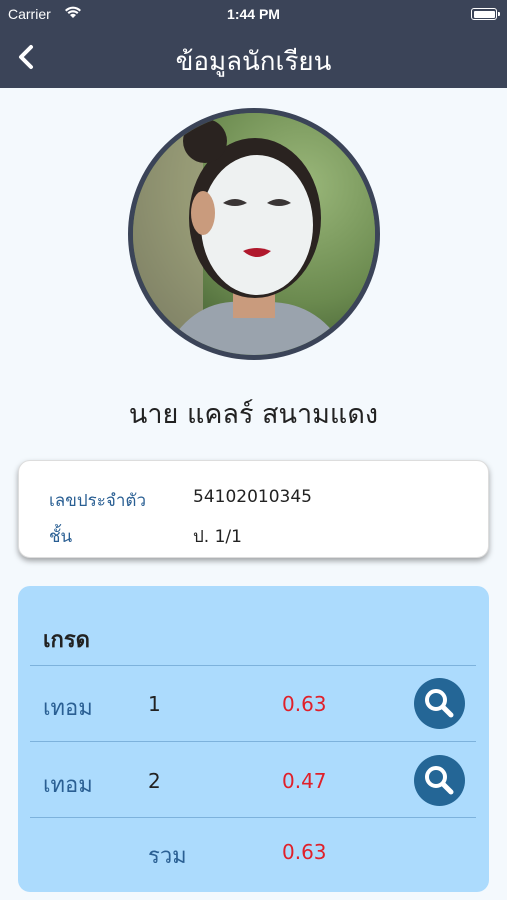 This screenshot has width=507, height=900. Describe the element at coordinates (97, 501) in the screenshot. I see `student-id-label: เลขประจำตัว` at that location.